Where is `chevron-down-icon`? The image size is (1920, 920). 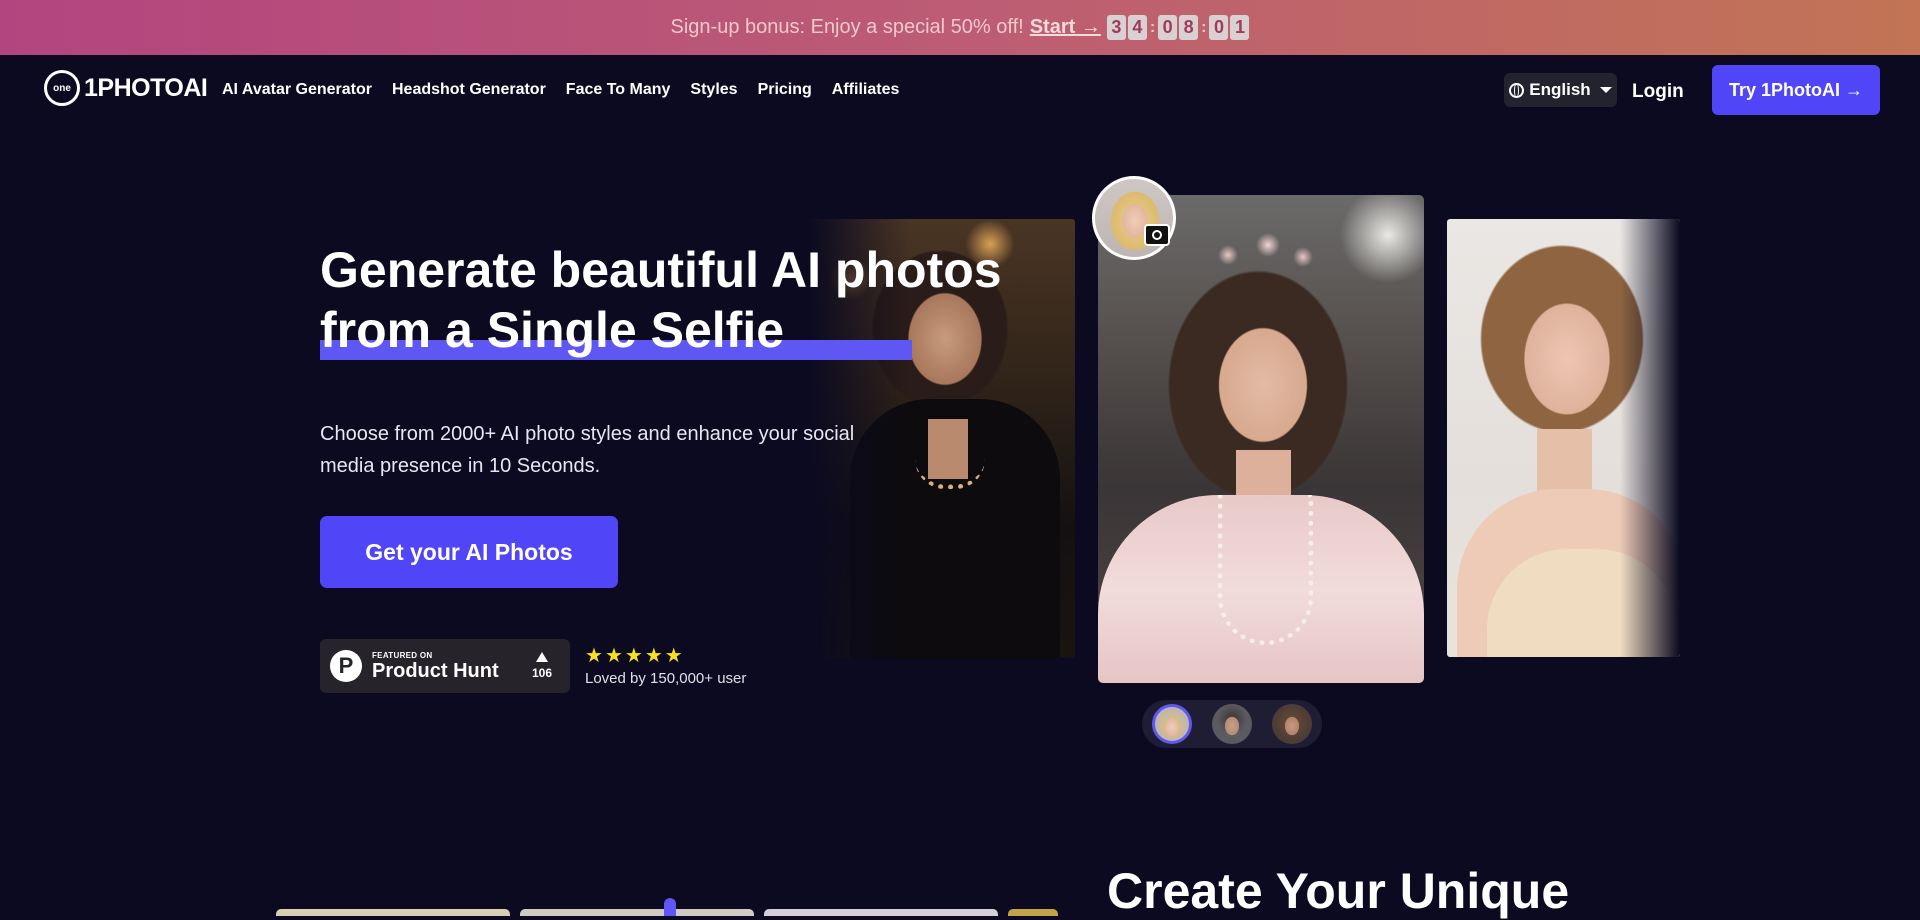 chevron-down-icon is located at coordinates (1605, 90).